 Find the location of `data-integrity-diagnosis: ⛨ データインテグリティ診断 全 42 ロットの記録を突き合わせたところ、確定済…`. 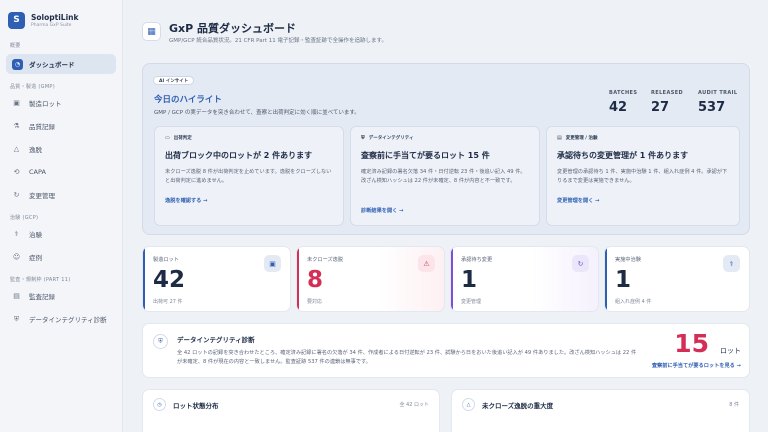

data-integrity-diagnosis: ⛨ データインテグリティ診断 全 42 ロットの記録を突き合わせたところ、確定済… is located at coordinates (446, 350).